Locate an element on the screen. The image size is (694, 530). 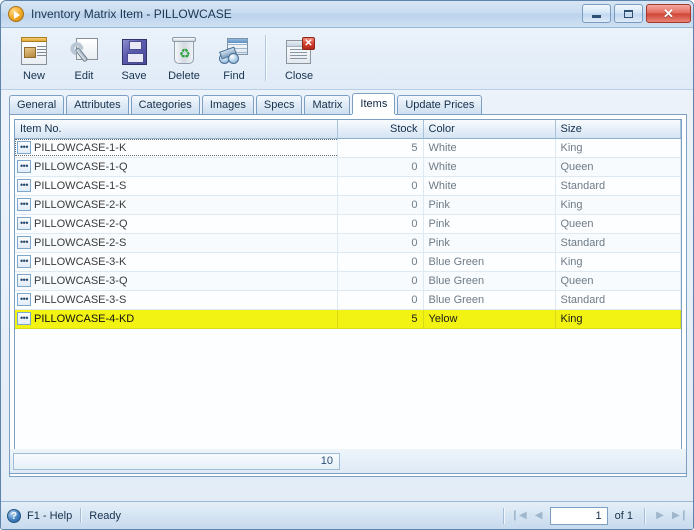
cell-item-no: ••• PILLOWCASE-1-Q is located at coordinates (176, 167).